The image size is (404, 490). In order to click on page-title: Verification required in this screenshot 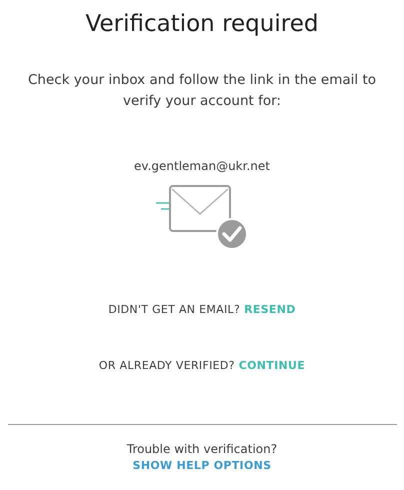, I will do `click(202, 24)`.